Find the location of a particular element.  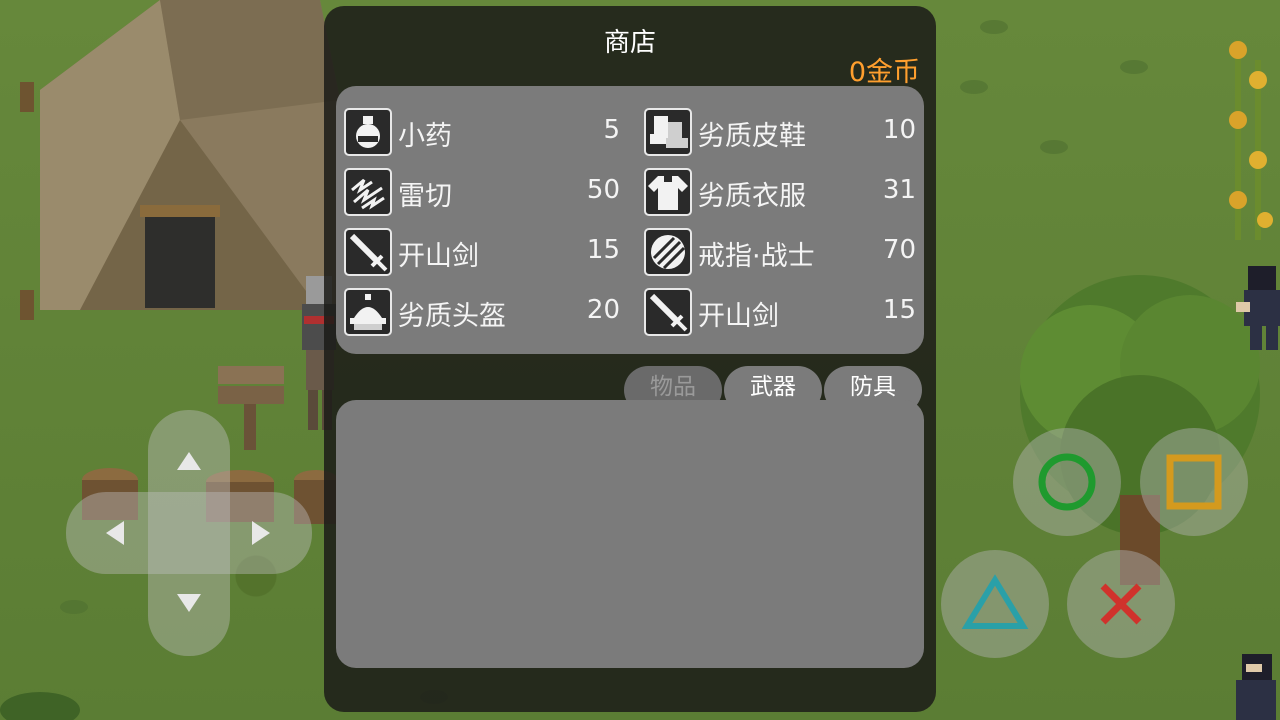

ninja-character is located at coordinates (1258, 308).